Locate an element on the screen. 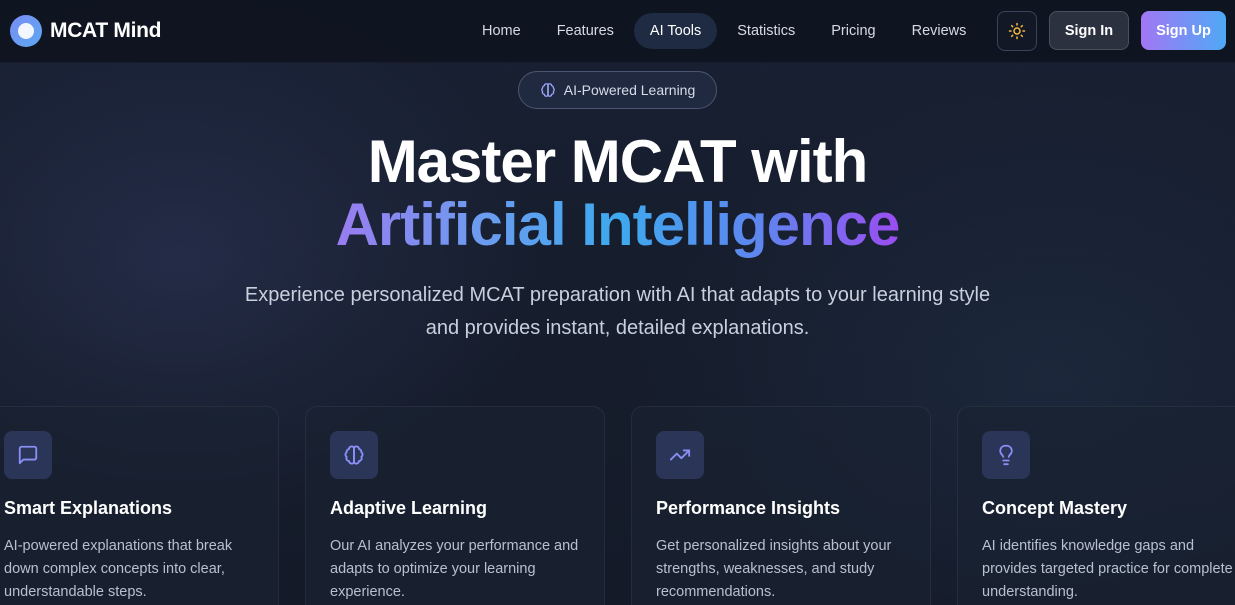 This screenshot has width=1235, height=605. lightbulb-icon is located at coordinates (1006, 455).